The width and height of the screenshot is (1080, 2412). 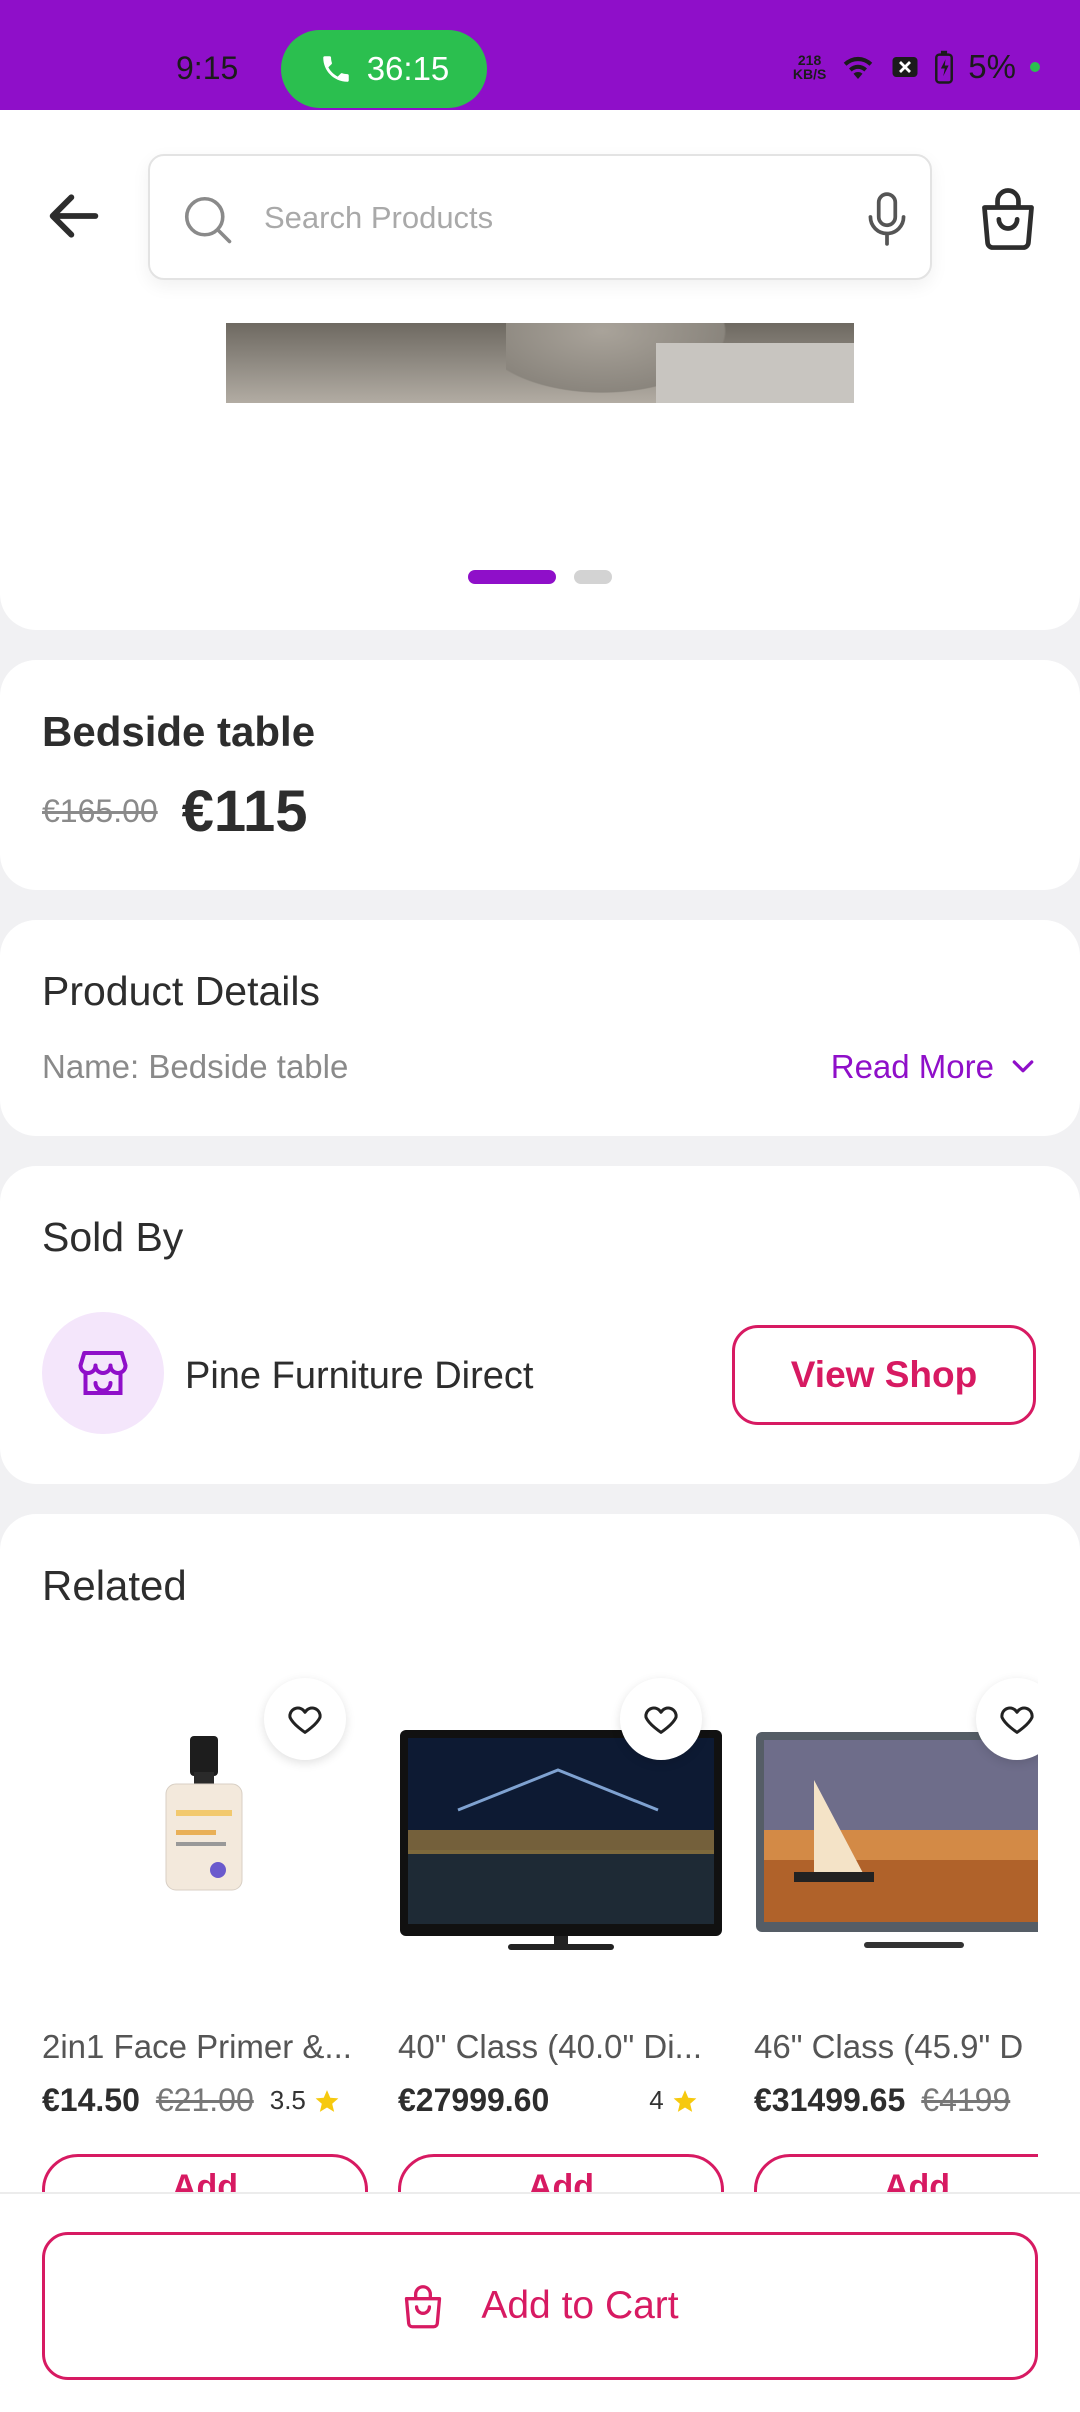 What do you see at coordinates (195, 1066) in the screenshot?
I see `product-details-summary: Name: Bedside table` at bounding box center [195, 1066].